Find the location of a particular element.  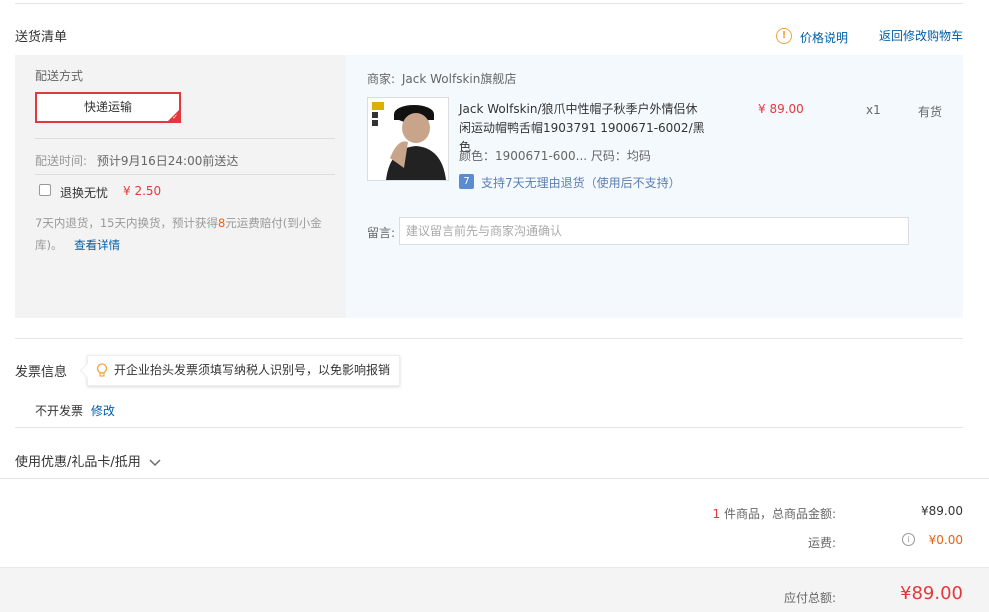

invoice-tip: 开企业抬头发票须填写纳税人识别号，以免影响报销 is located at coordinates (239, 370).